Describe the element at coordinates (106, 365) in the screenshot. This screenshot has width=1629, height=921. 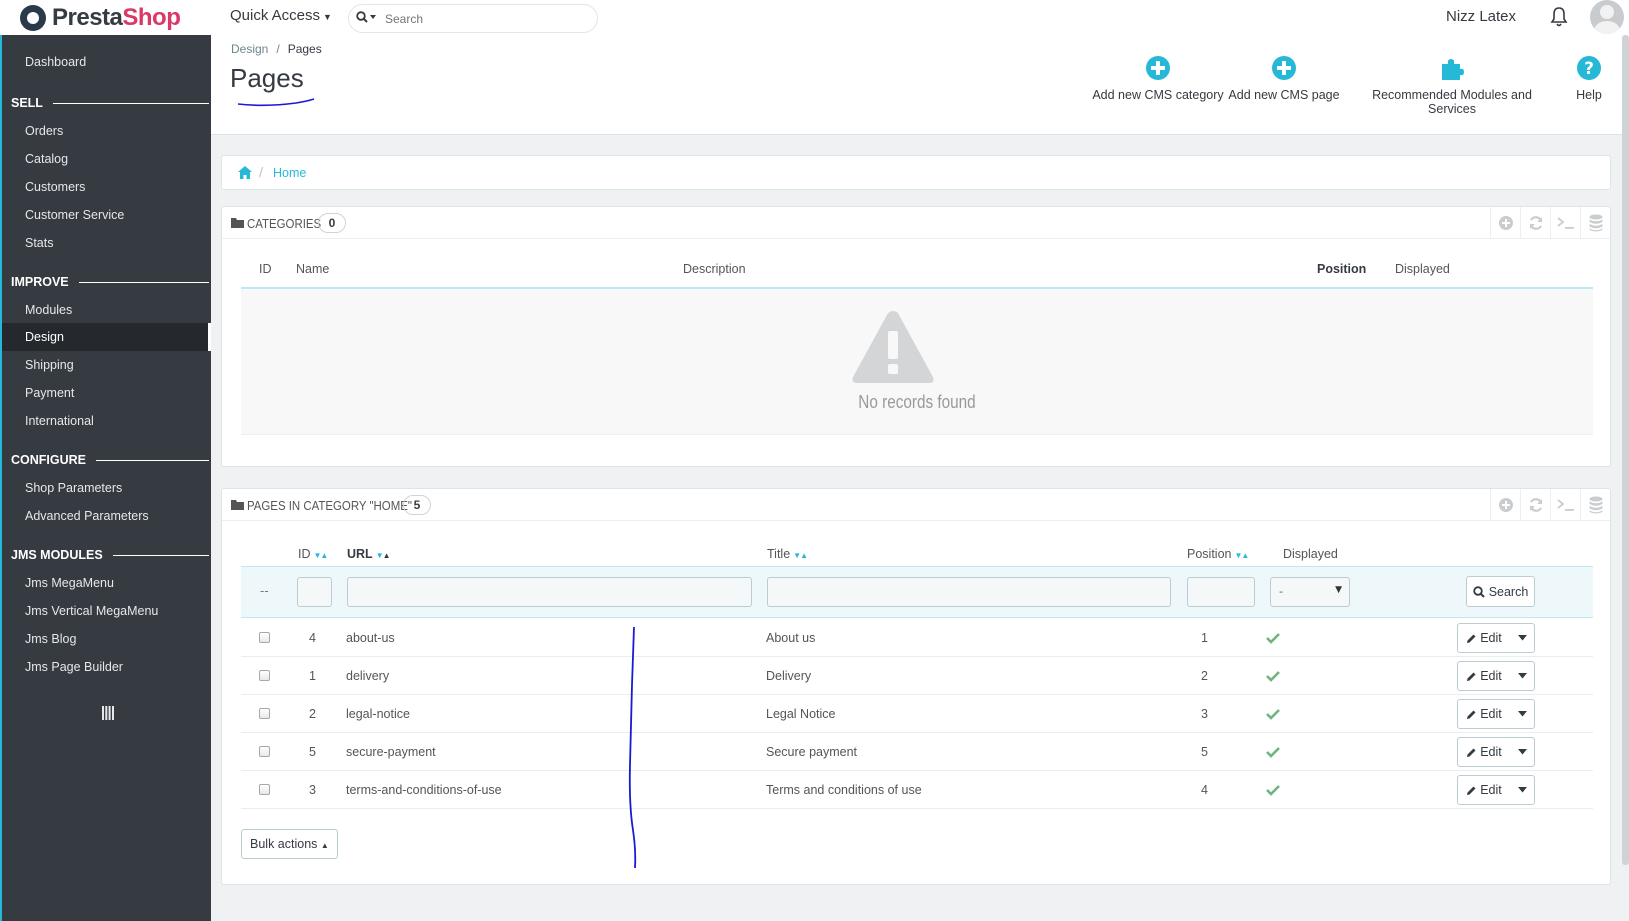
I see `sidebar-item-shipping: Shipping` at that location.